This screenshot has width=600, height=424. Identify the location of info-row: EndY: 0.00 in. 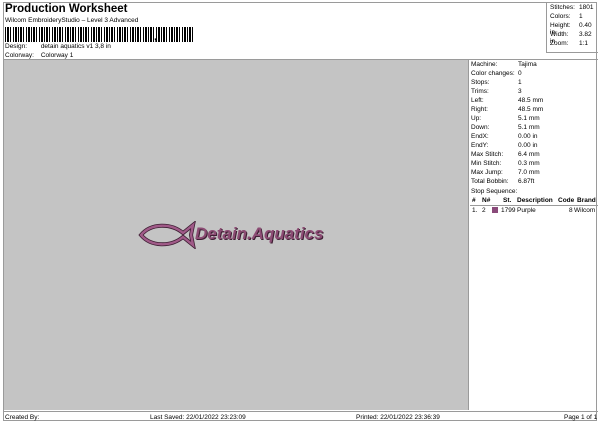
(534, 145).